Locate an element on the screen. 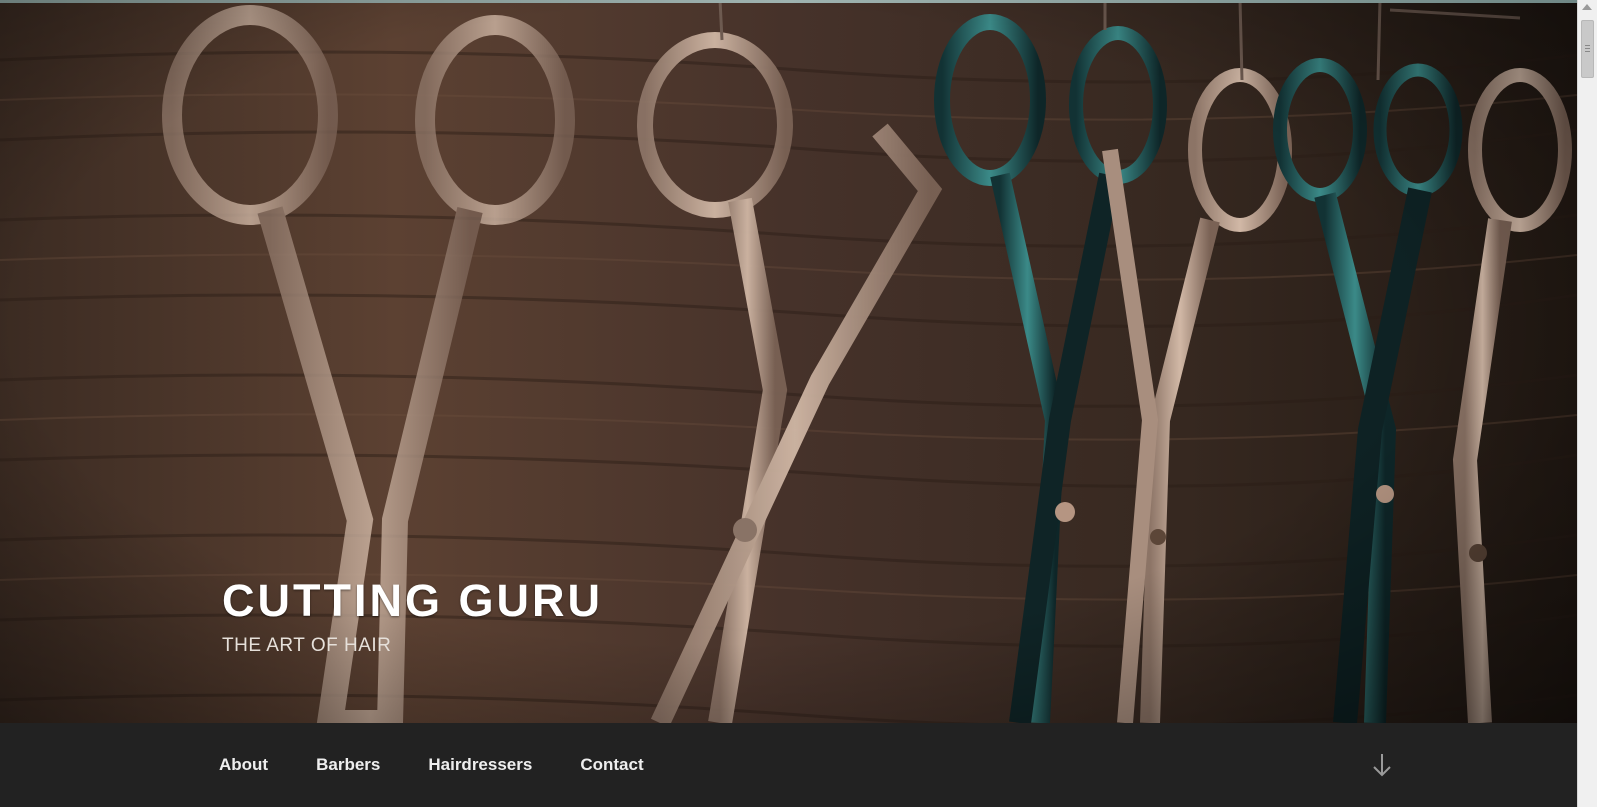 This screenshot has width=1597, height=807. nav-item-barbers: Barbers is located at coordinates (348, 765).